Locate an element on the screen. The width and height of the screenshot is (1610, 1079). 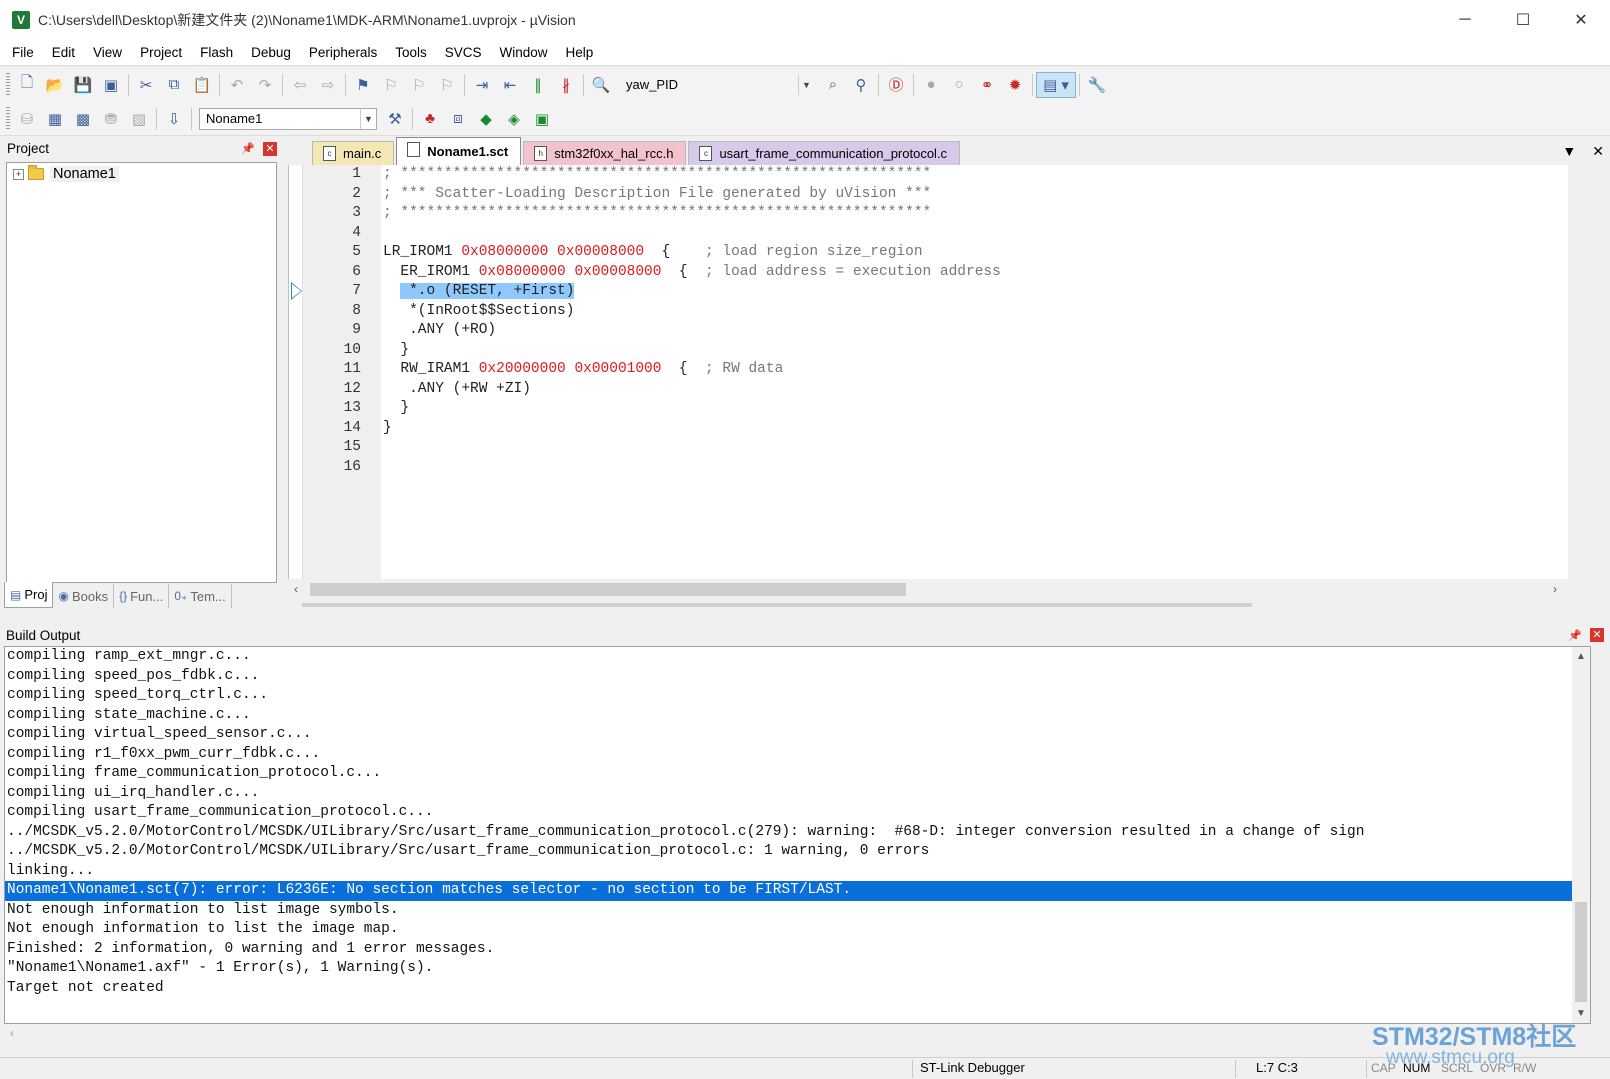
save-icon: 💾 is located at coordinates (83, 85).